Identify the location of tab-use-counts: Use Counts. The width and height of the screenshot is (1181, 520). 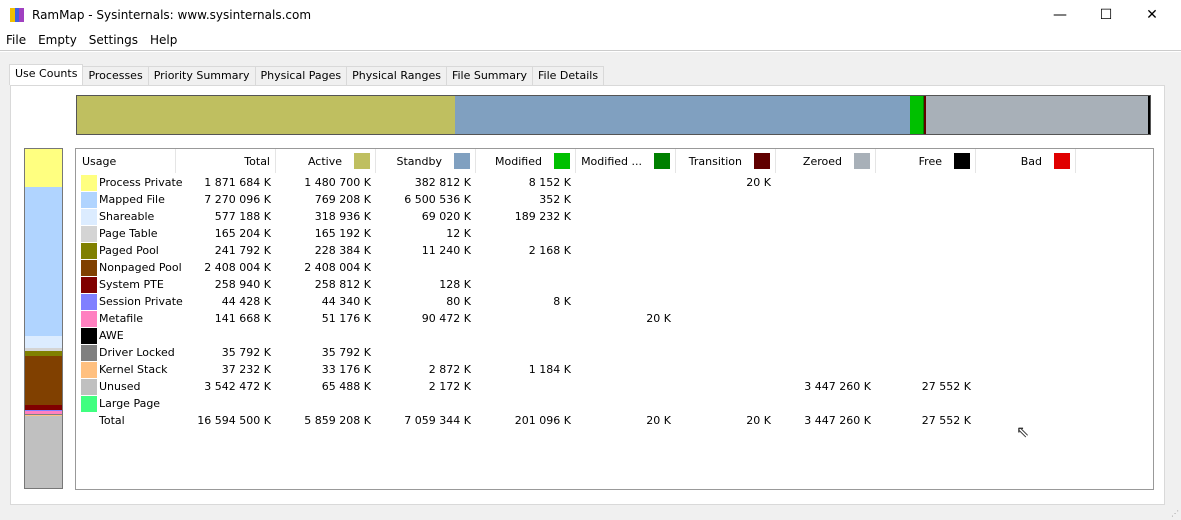
(46, 74).